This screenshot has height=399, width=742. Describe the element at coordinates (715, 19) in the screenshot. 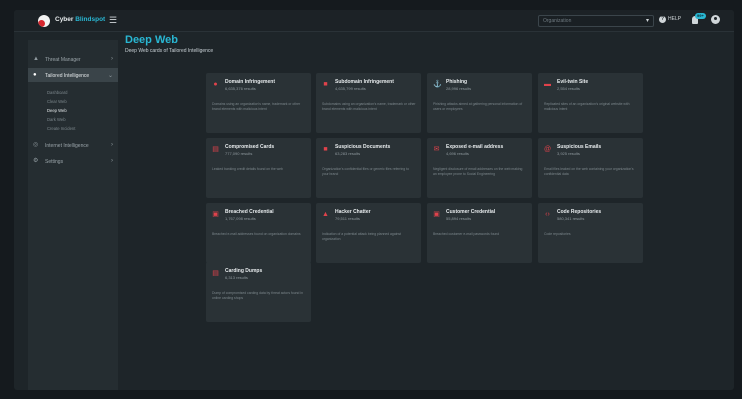

I see `user-icon` at that location.